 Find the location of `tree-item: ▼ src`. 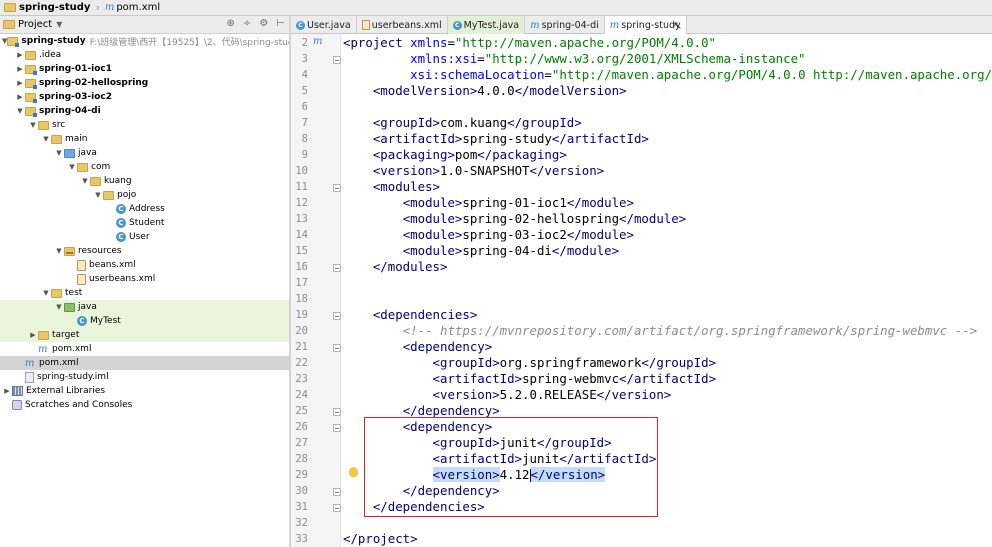

tree-item: ▼ src is located at coordinates (144, 125).